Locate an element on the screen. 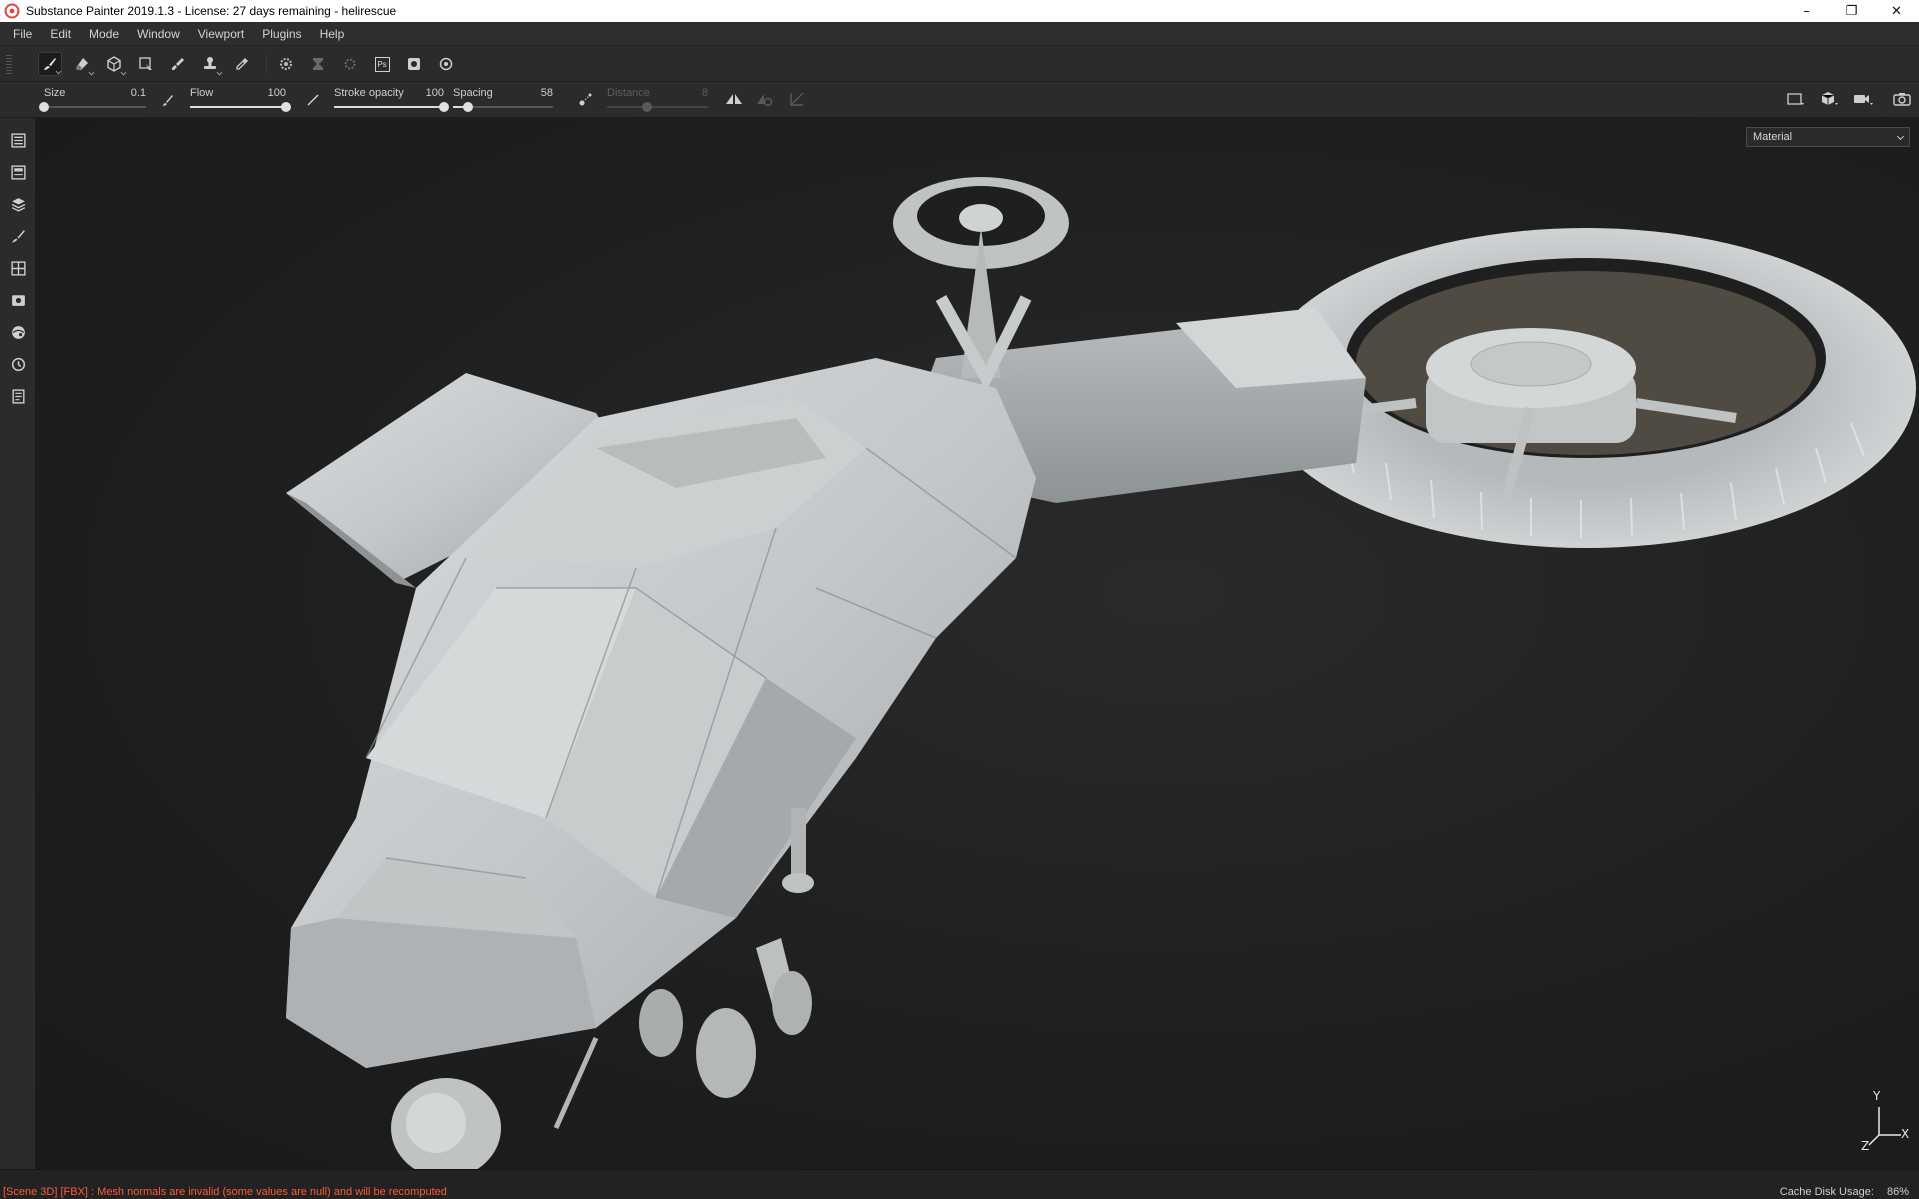 Image resolution: width=1919 pixels, height=1199 pixels. restore-button: ❐ is located at coordinates (1851, 11).